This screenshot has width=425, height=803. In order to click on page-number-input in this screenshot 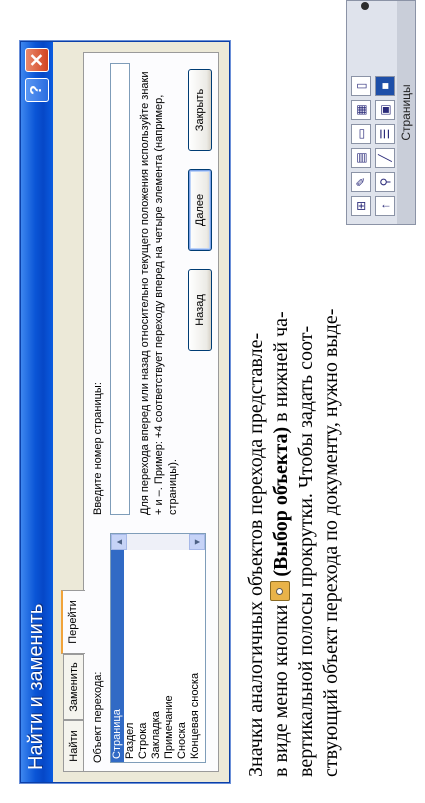, I will do `click(120, 289)`.